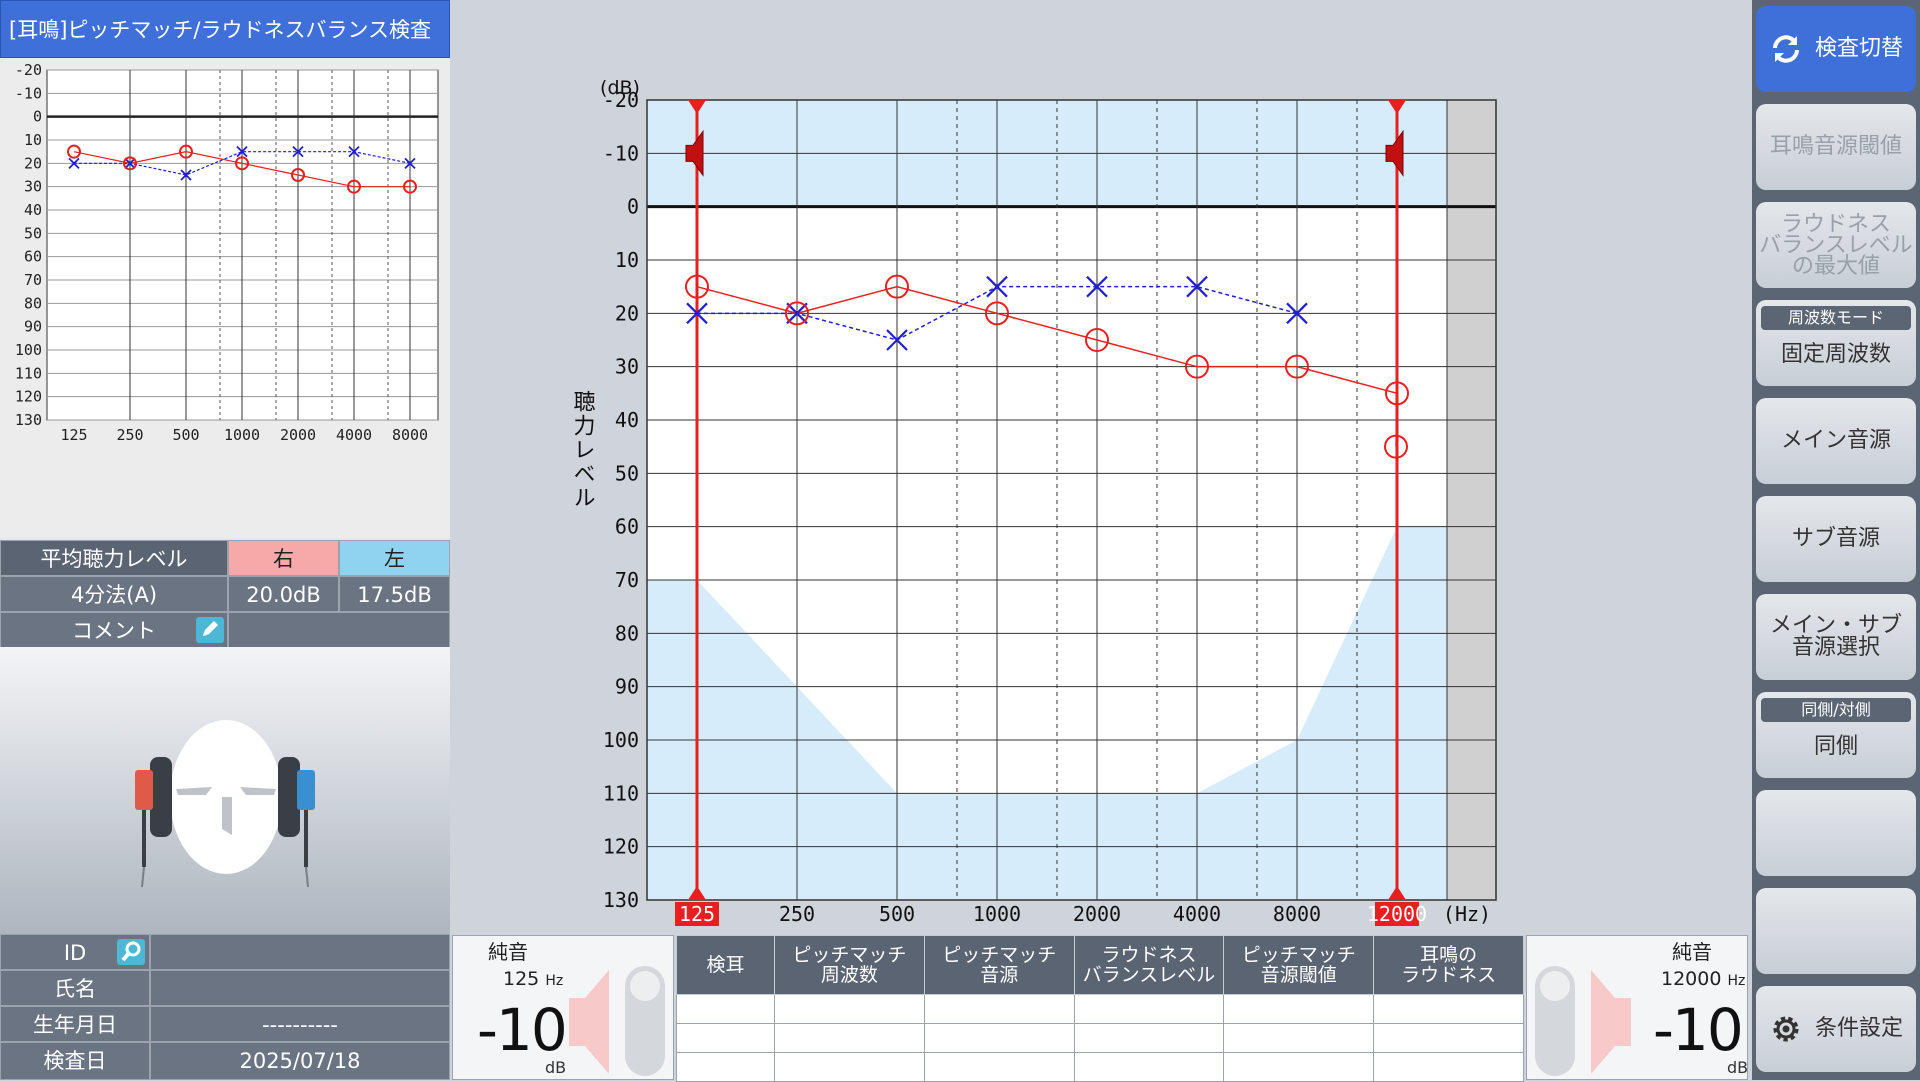 This screenshot has height=1082, width=1920. What do you see at coordinates (1738, 1067) in the screenshot?
I see `right-sound-unit: dB` at bounding box center [1738, 1067].